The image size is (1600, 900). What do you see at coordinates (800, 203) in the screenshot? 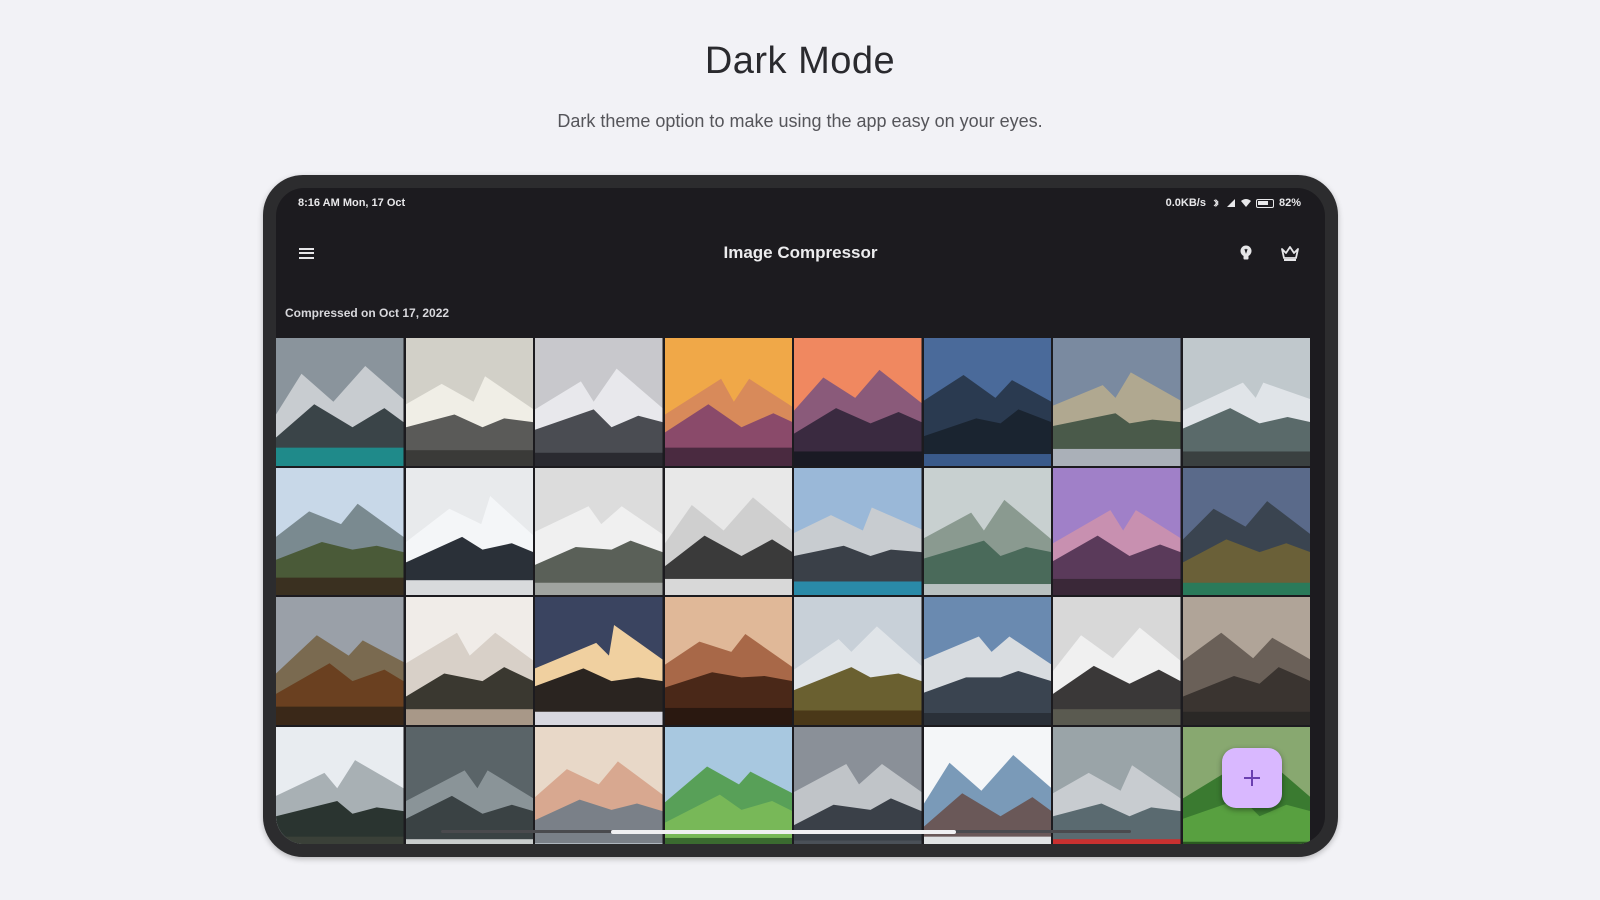
I see `status-bar: 8:16 AM Mon, 17 Oct 0.0KB/s 82%` at bounding box center [800, 203].